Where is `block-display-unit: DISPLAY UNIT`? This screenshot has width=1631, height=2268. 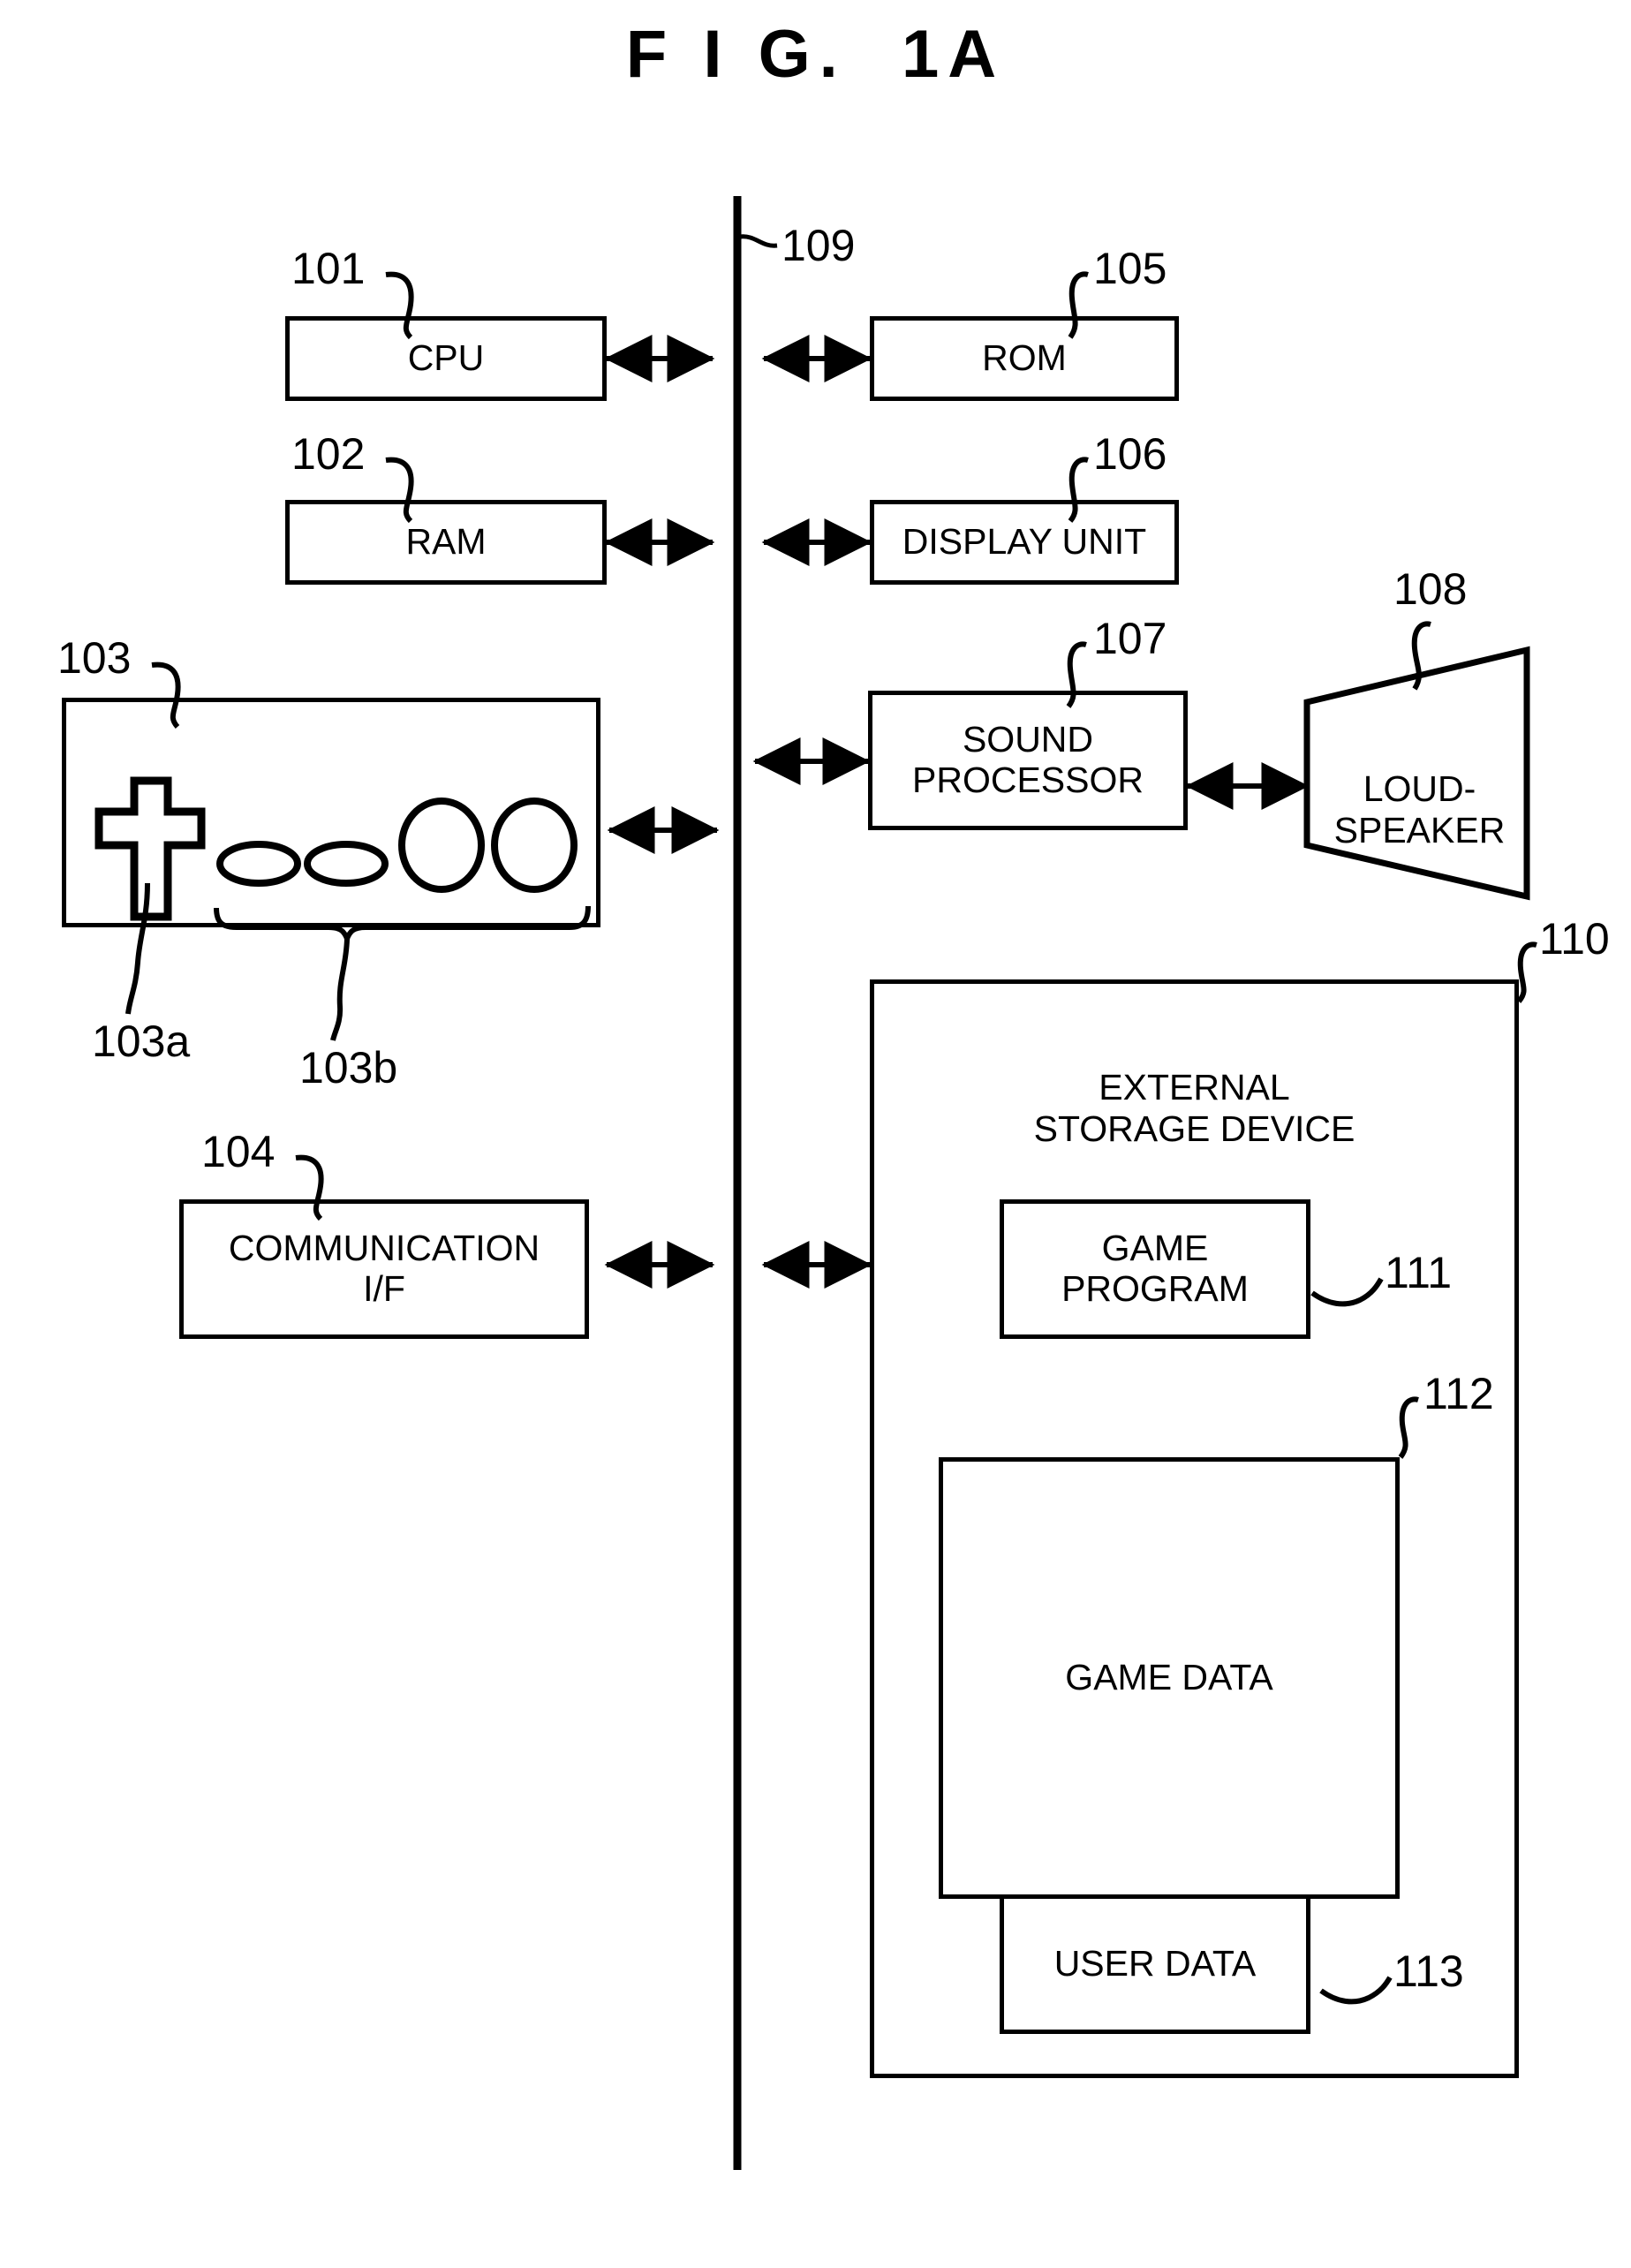
block-display-unit: DISPLAY UNIT is located at coordinates (1025, 542).